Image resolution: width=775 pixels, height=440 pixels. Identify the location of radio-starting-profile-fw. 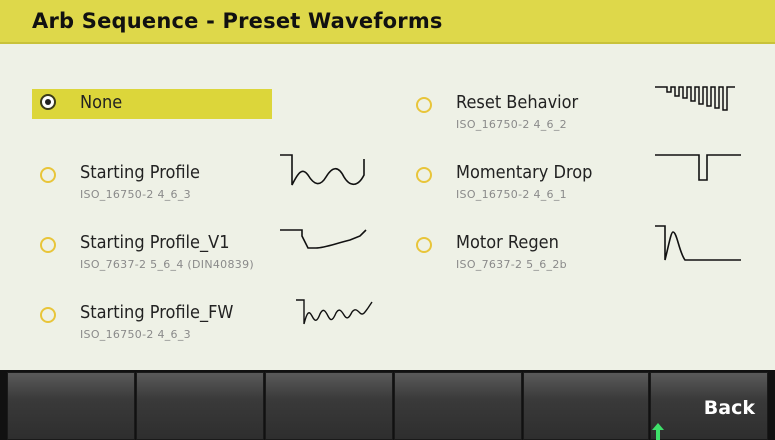
(48, 315).